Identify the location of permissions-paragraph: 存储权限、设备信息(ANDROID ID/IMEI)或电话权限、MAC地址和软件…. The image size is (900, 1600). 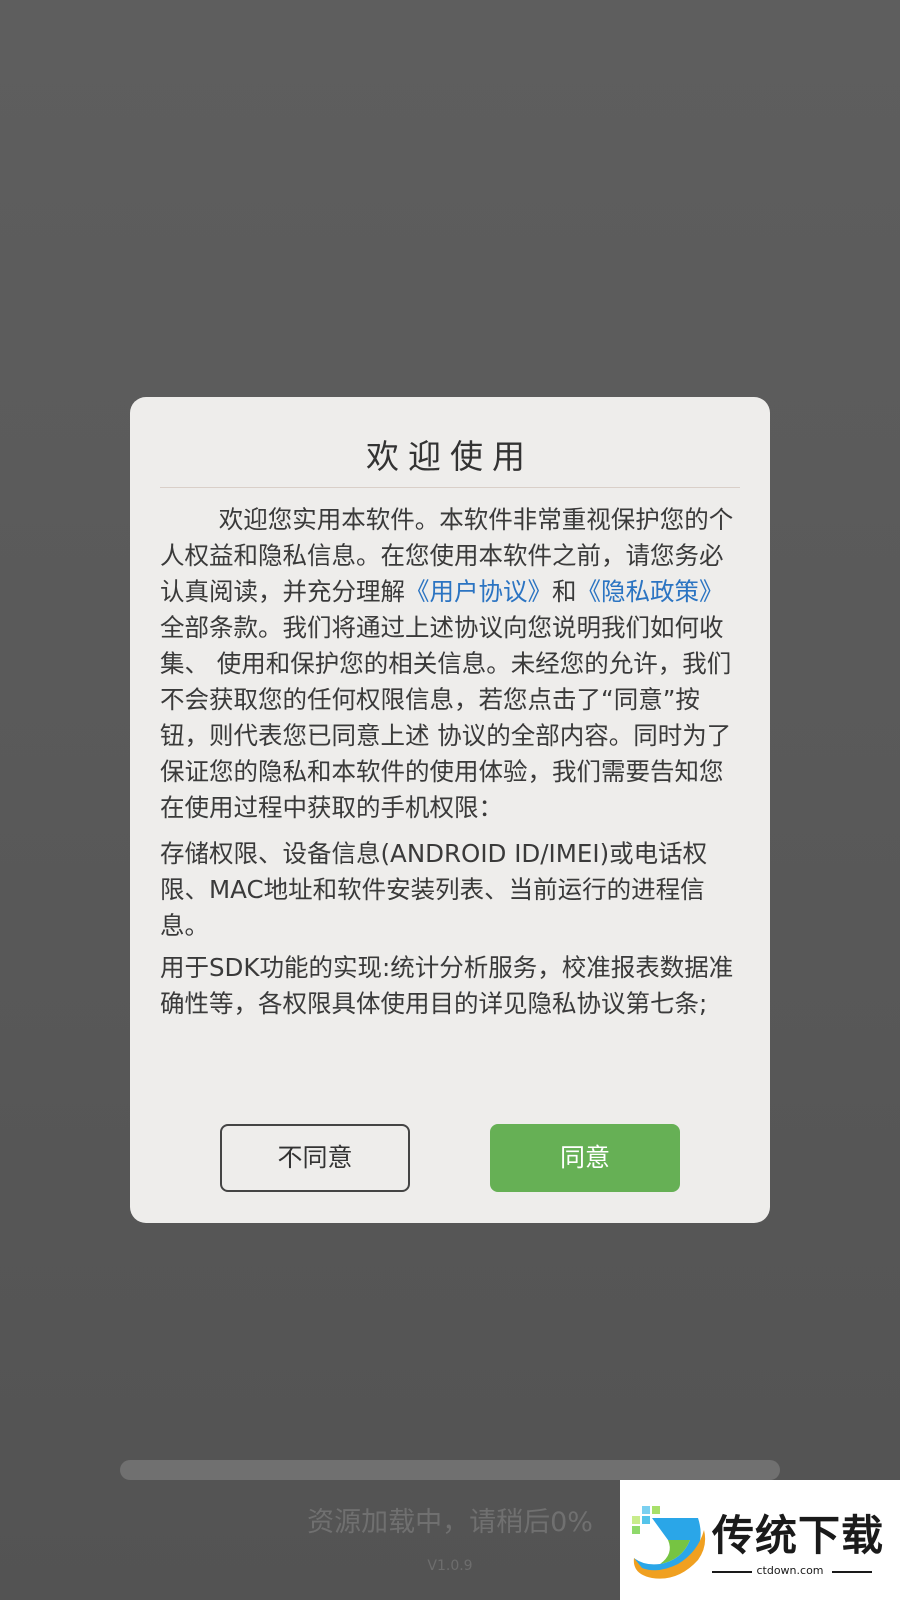
(434, 889).